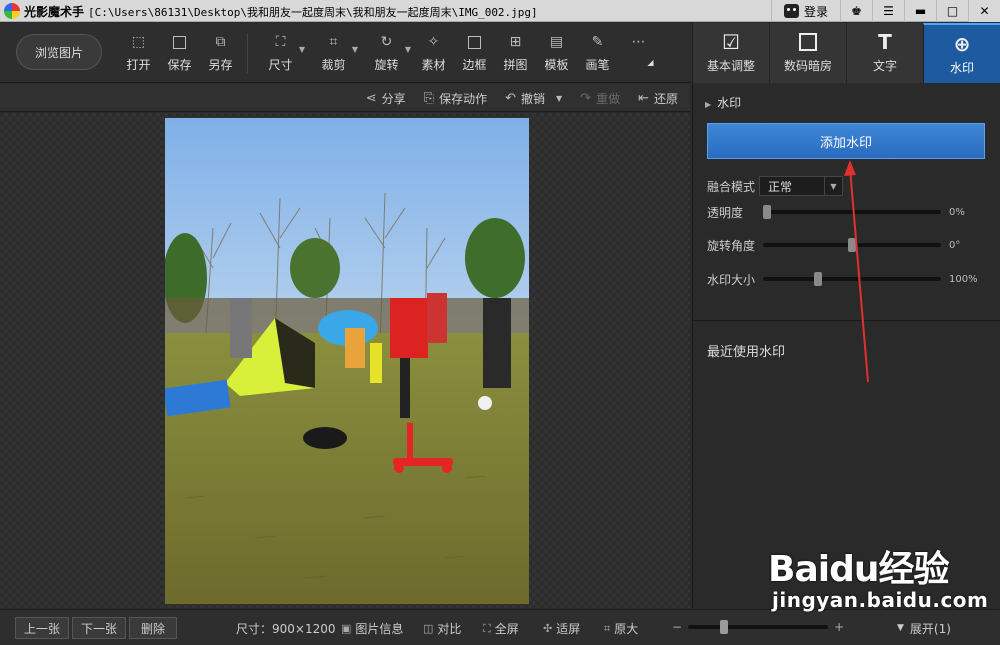 The image size is (1000, 645). Describe the element at coordinates (346, 628) in the screenshot. I see `image-info-icon: ▣` at that location.